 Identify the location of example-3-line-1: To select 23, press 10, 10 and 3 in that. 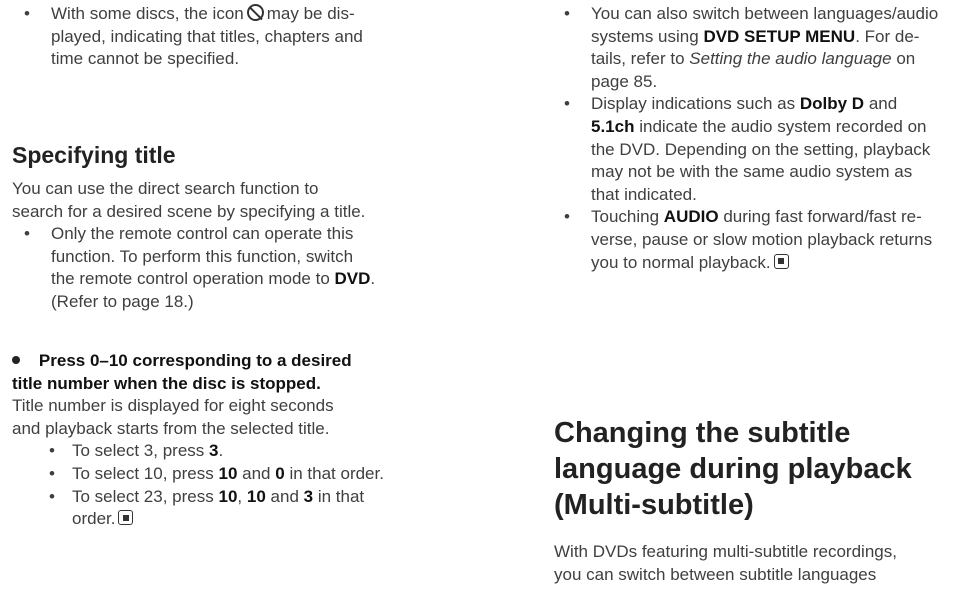
(218, 496).